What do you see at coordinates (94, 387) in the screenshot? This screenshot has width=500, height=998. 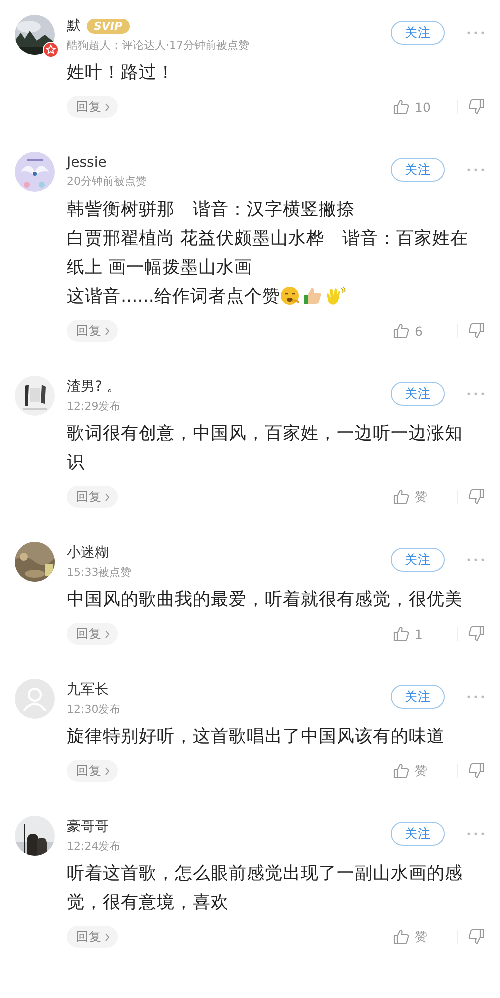 I see `user-name: 渣男? 。` at bounding box center [94, 387].